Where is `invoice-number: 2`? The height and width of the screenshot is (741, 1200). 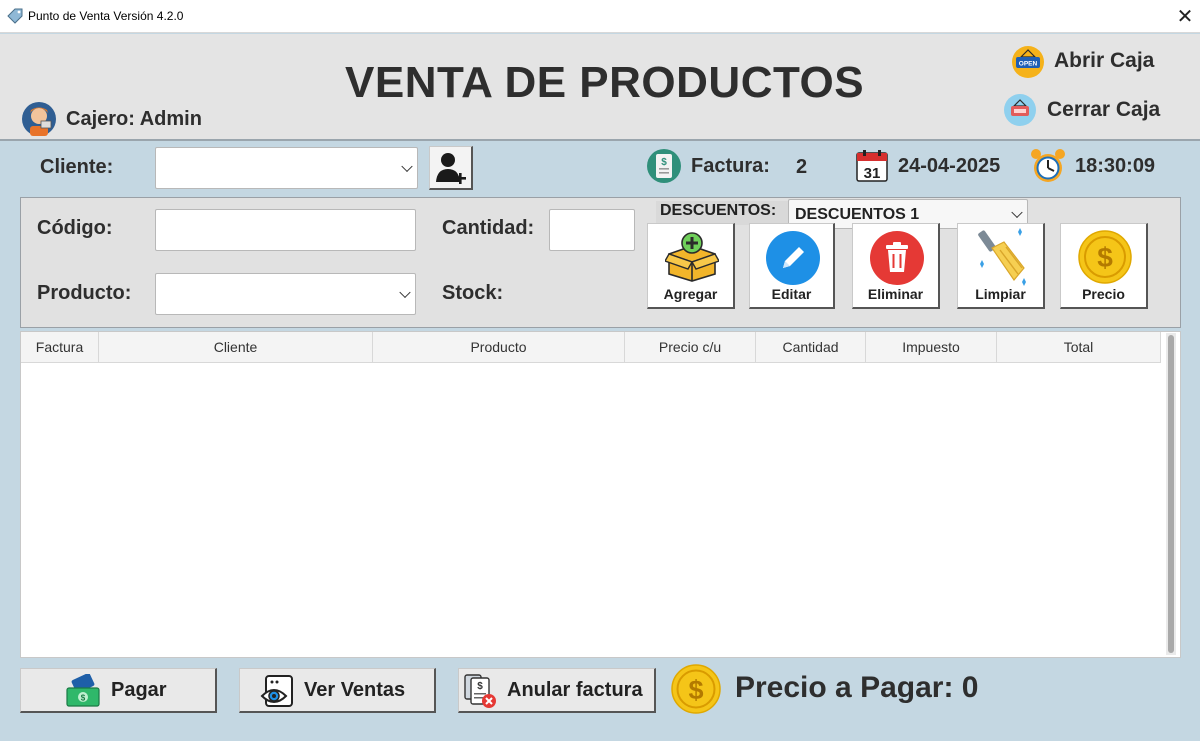 invoice-number: 2 is located at coordinates (802, 167).